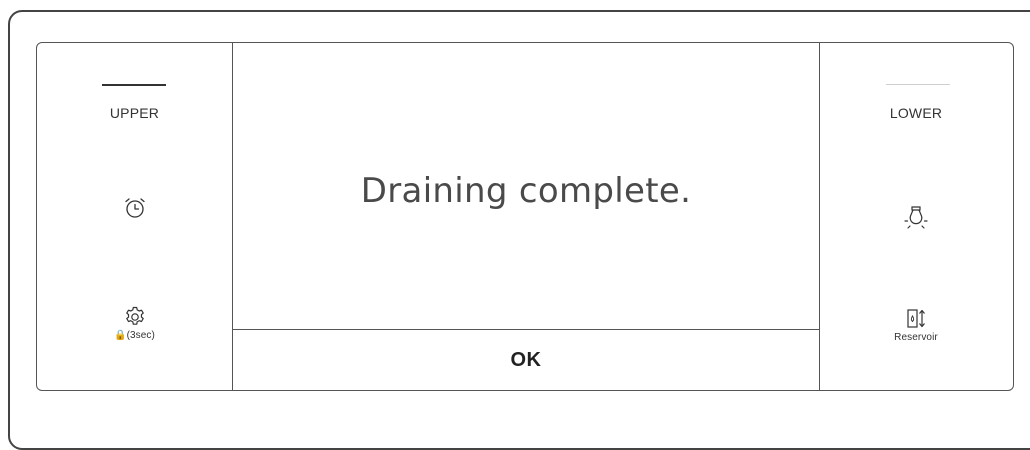 The image size is (1030, 450). I want to click on lock-3sec-caption: 🔒(3sec), so click(134, 335).